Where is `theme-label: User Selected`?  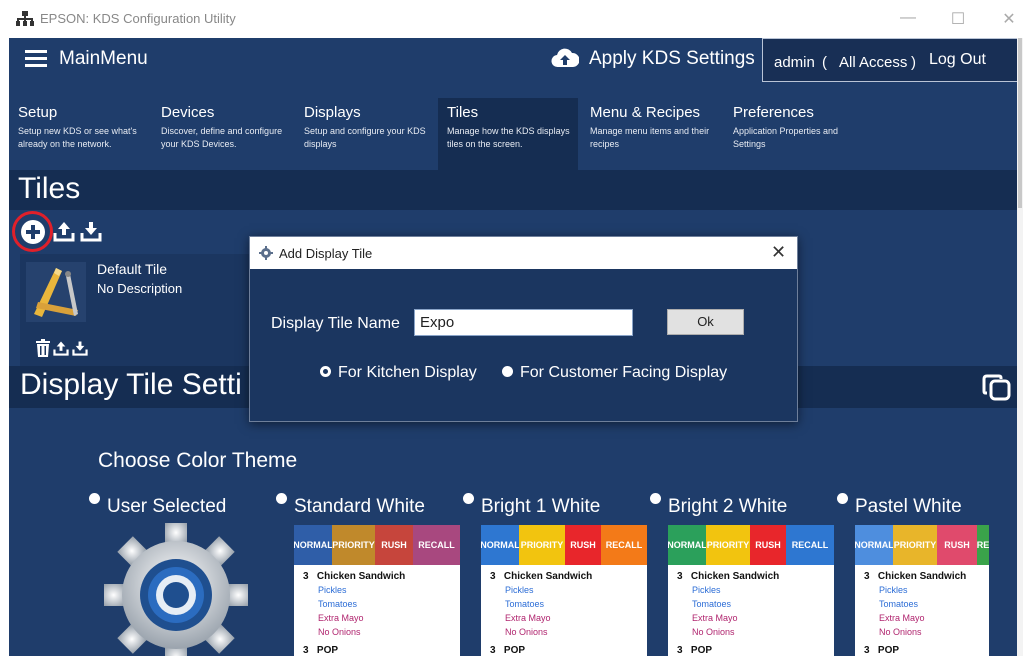 theme-label: User Selected is located at coordinates (167, 506).